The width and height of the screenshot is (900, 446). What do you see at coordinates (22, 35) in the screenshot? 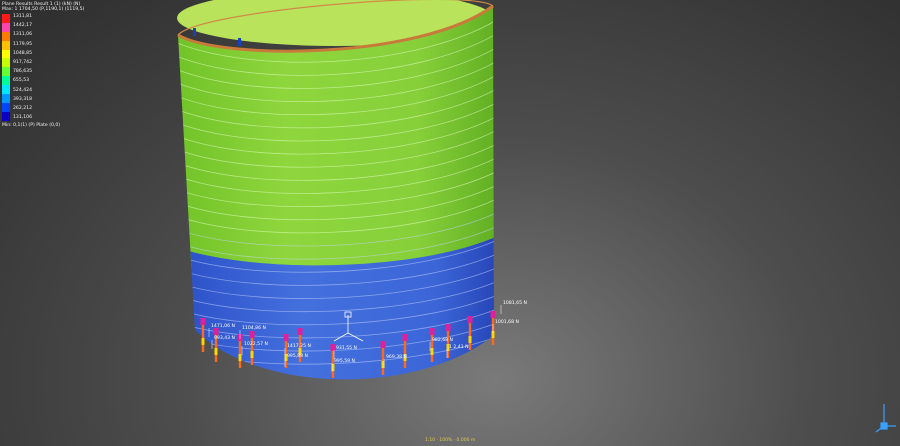
I see `legend-tick: 1311,06` at bounding box center [22, 35].